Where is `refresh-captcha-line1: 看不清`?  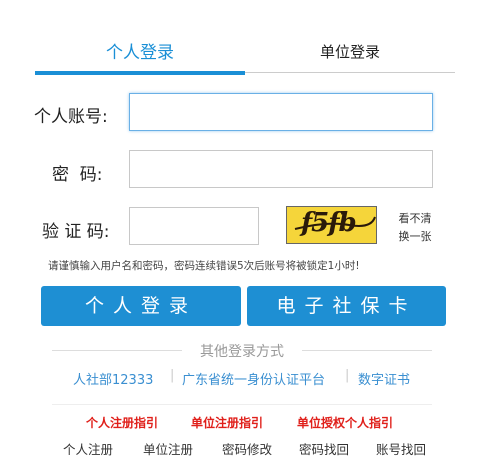
refresh-captcha-line1: 看不清 is located at coordinates (415, 218).